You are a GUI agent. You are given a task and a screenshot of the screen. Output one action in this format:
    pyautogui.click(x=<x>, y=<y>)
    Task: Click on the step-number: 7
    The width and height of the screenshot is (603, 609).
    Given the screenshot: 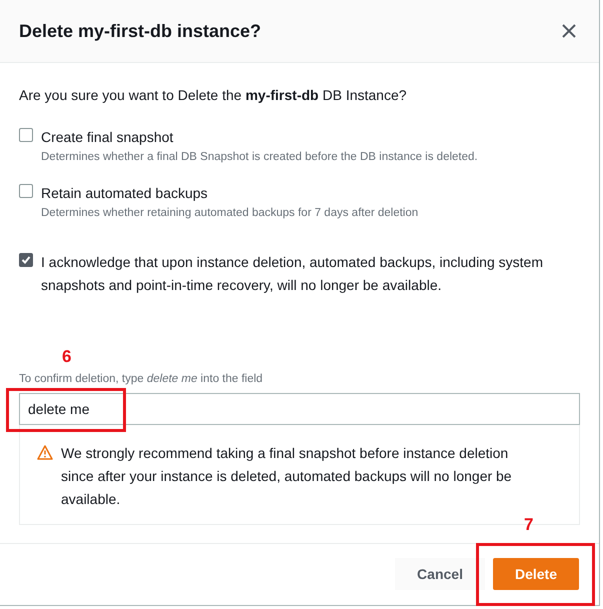 What is the action you would take?
    pyautogui.click(x=529, y=525)
    